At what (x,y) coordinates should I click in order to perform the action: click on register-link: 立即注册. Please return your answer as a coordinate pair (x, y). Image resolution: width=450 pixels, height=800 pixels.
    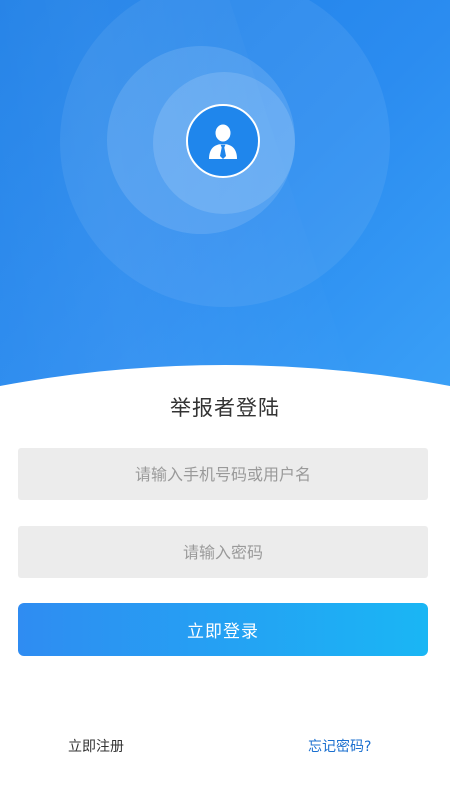
    Looking at the image, I should click on (96, 746).